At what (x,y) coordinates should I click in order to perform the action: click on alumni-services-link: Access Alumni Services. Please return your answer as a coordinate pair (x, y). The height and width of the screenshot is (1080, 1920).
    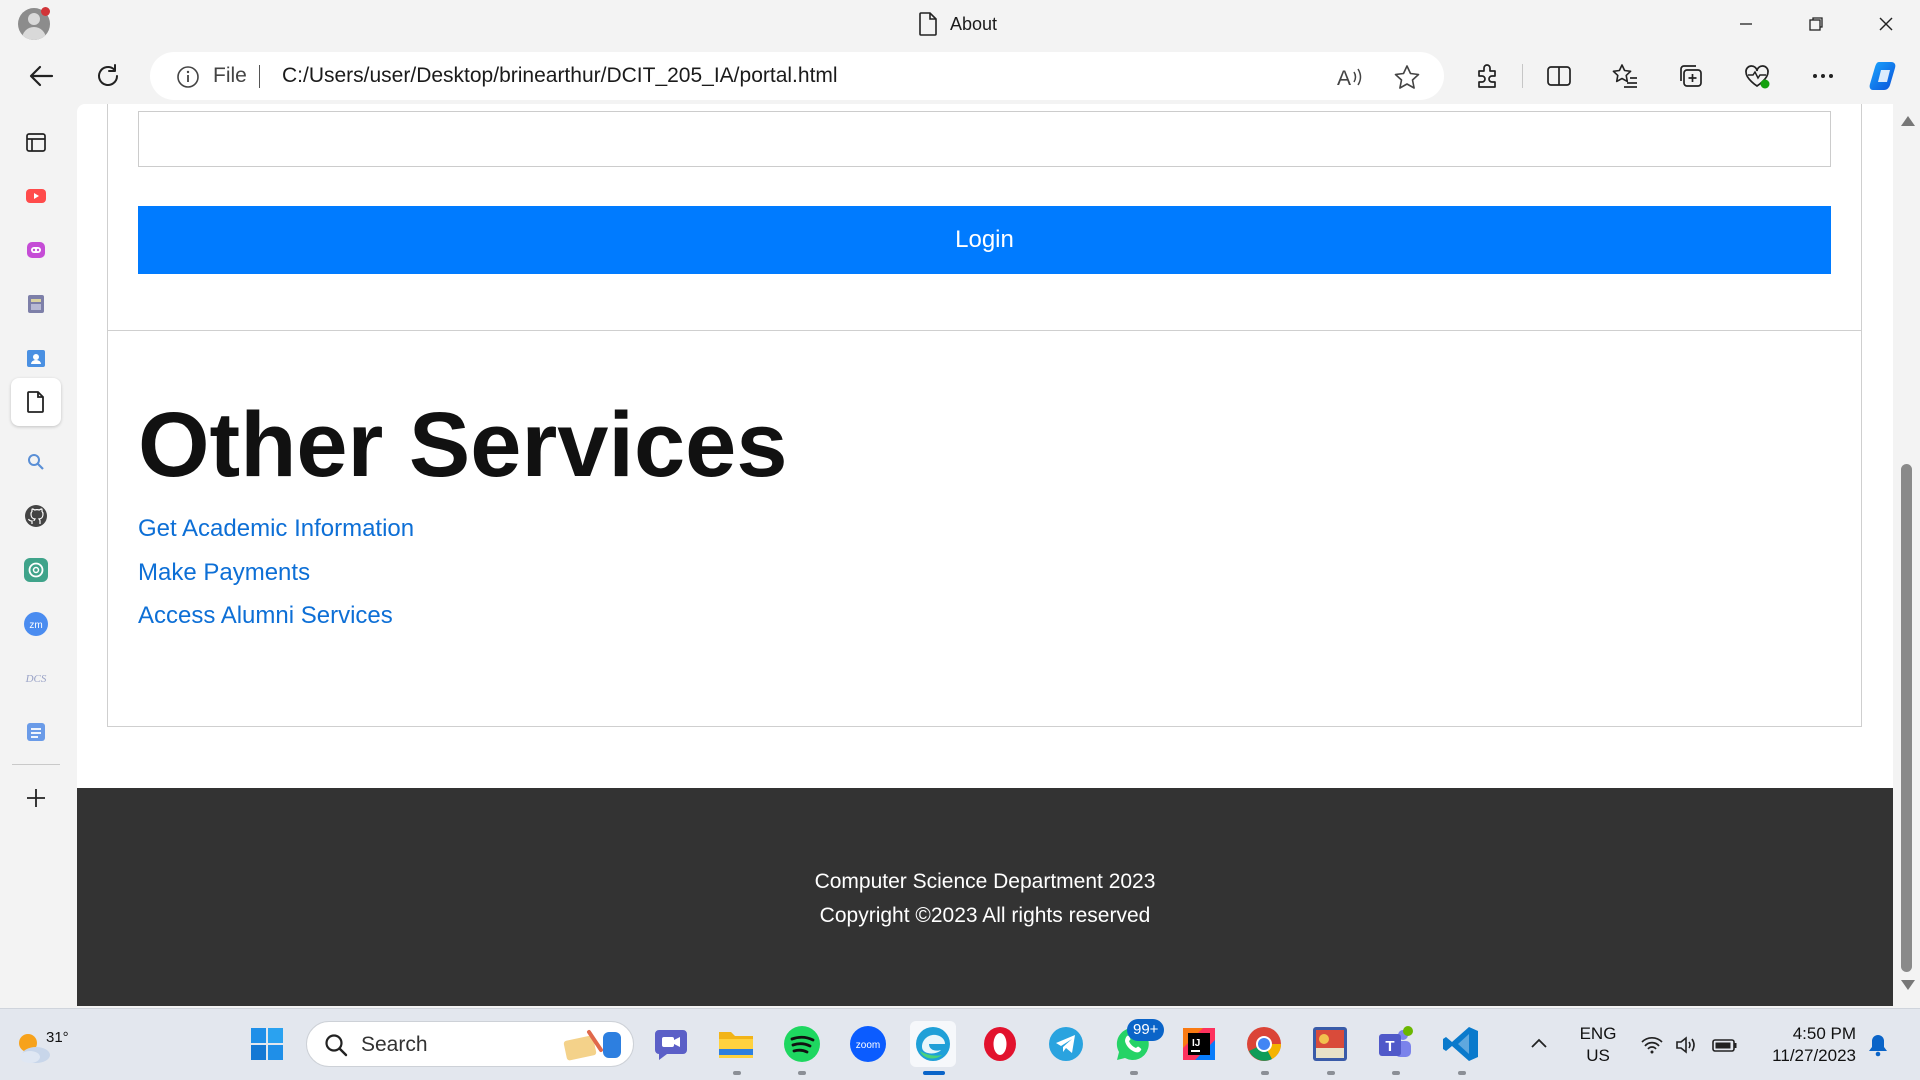
    Looking at the image, I should click on (265, 616).